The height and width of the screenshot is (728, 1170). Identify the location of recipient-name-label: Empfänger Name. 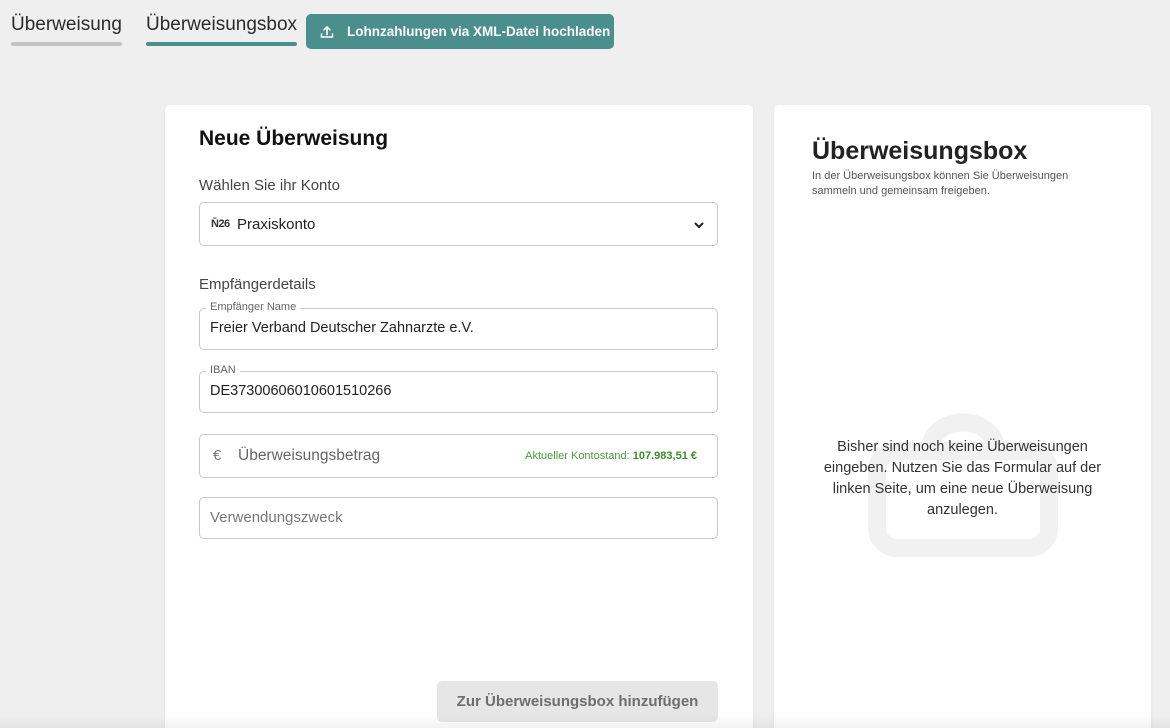
(253, 307).